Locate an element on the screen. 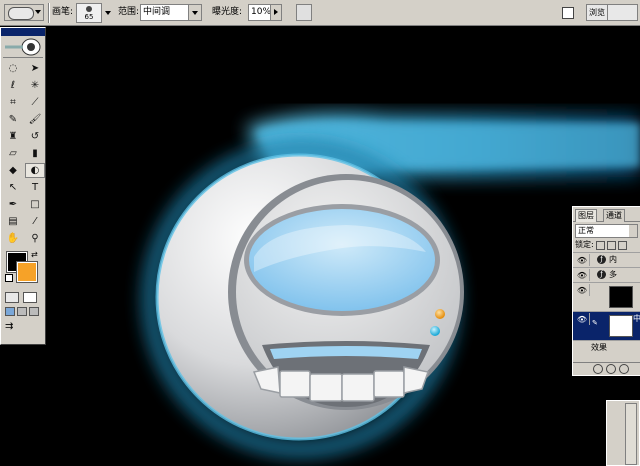 The height and width of the screenshot is (466, 640). add-mask-icon is located at coordinates (611, 369).